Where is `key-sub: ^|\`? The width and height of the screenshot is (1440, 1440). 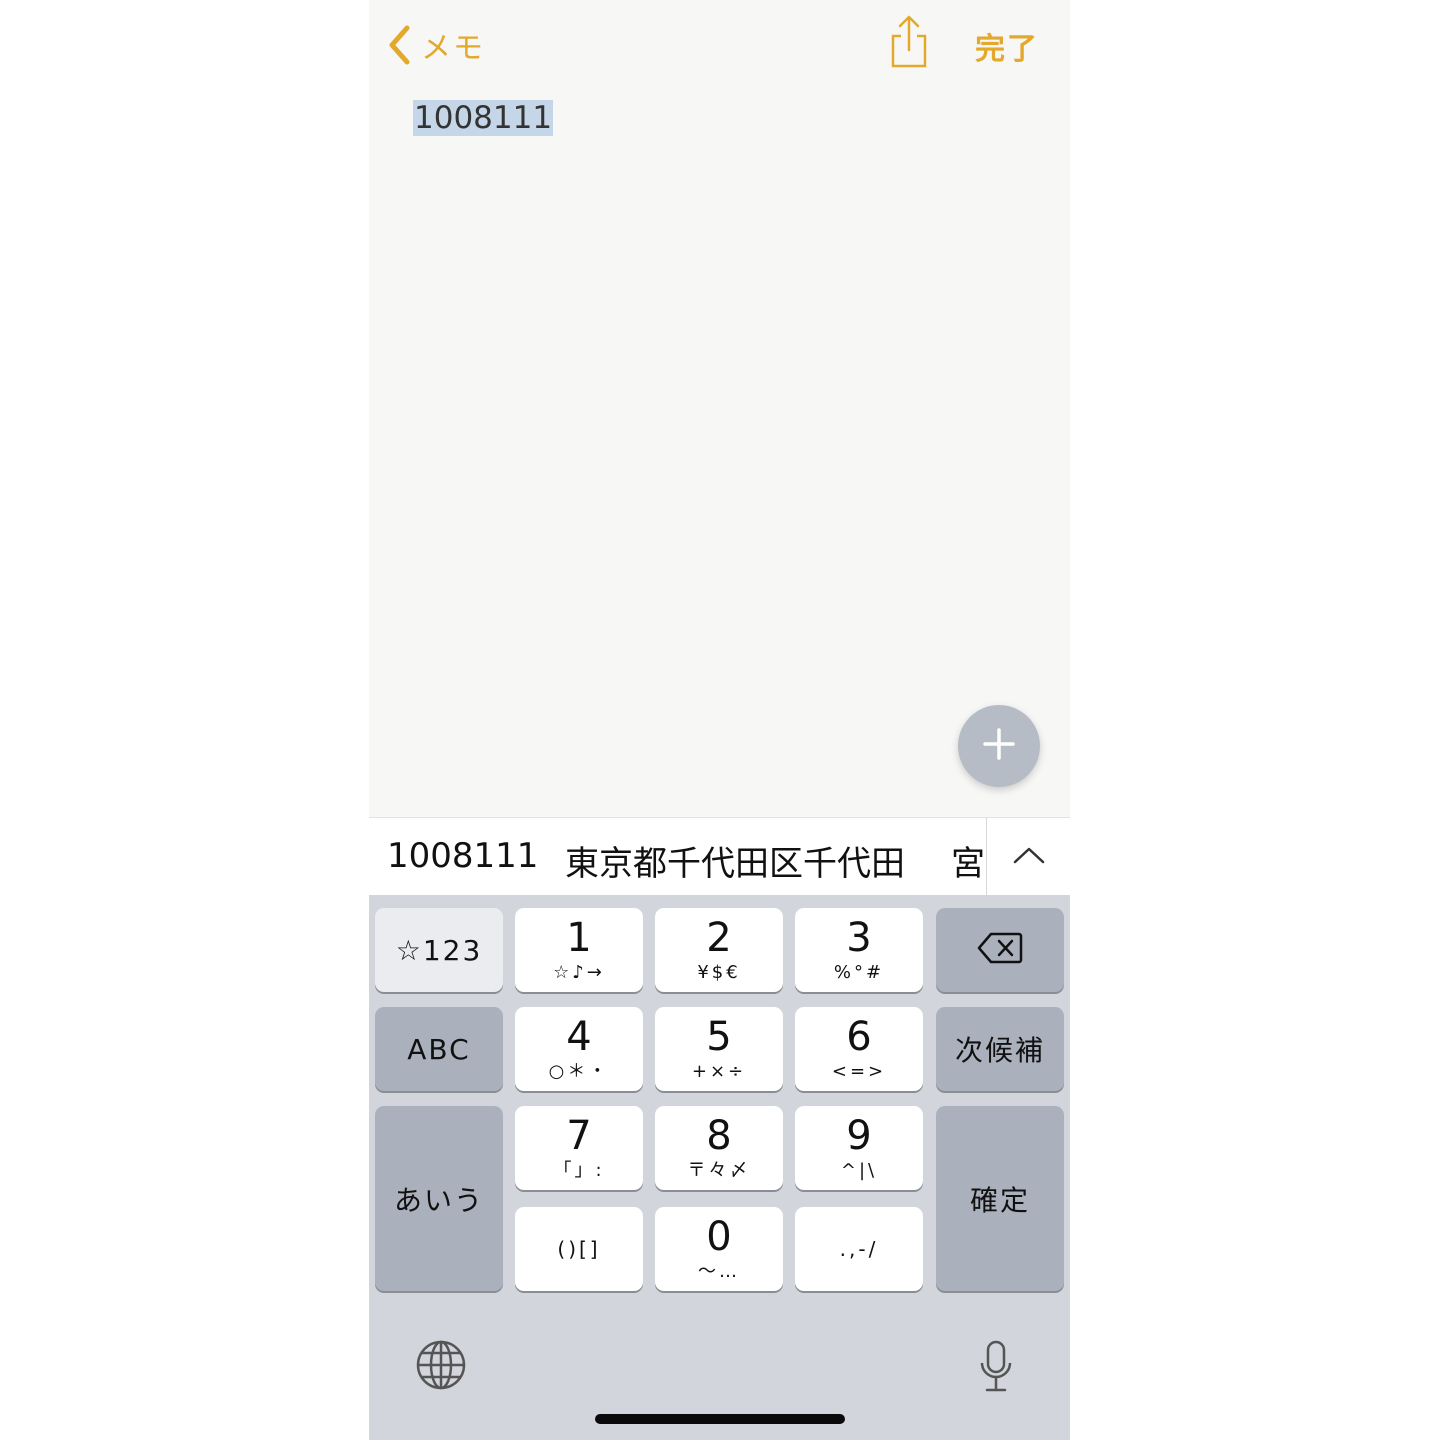
key-sub: ^|\ is located at coordinates (859, 1170).